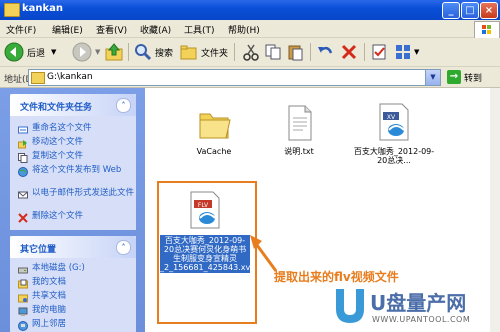 The width and height of the screenshot is (500, 332). Describe the element at coordinates (325, 52) in the screenshot. I see `undo-button` at that location.